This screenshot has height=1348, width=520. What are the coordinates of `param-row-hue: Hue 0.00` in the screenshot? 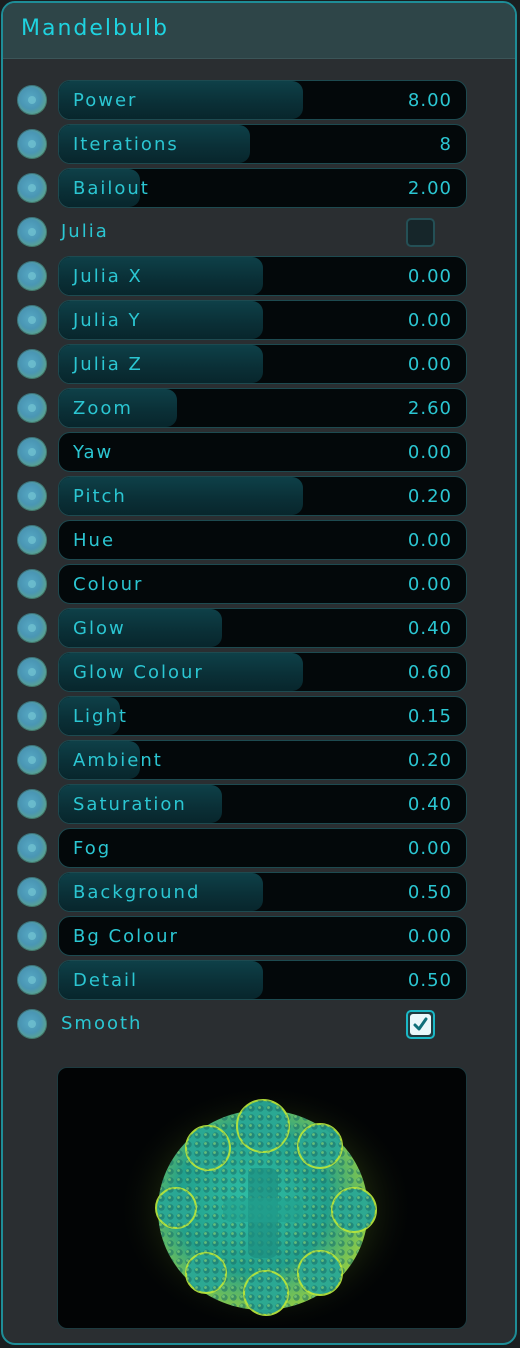 It's located at (259, 540).